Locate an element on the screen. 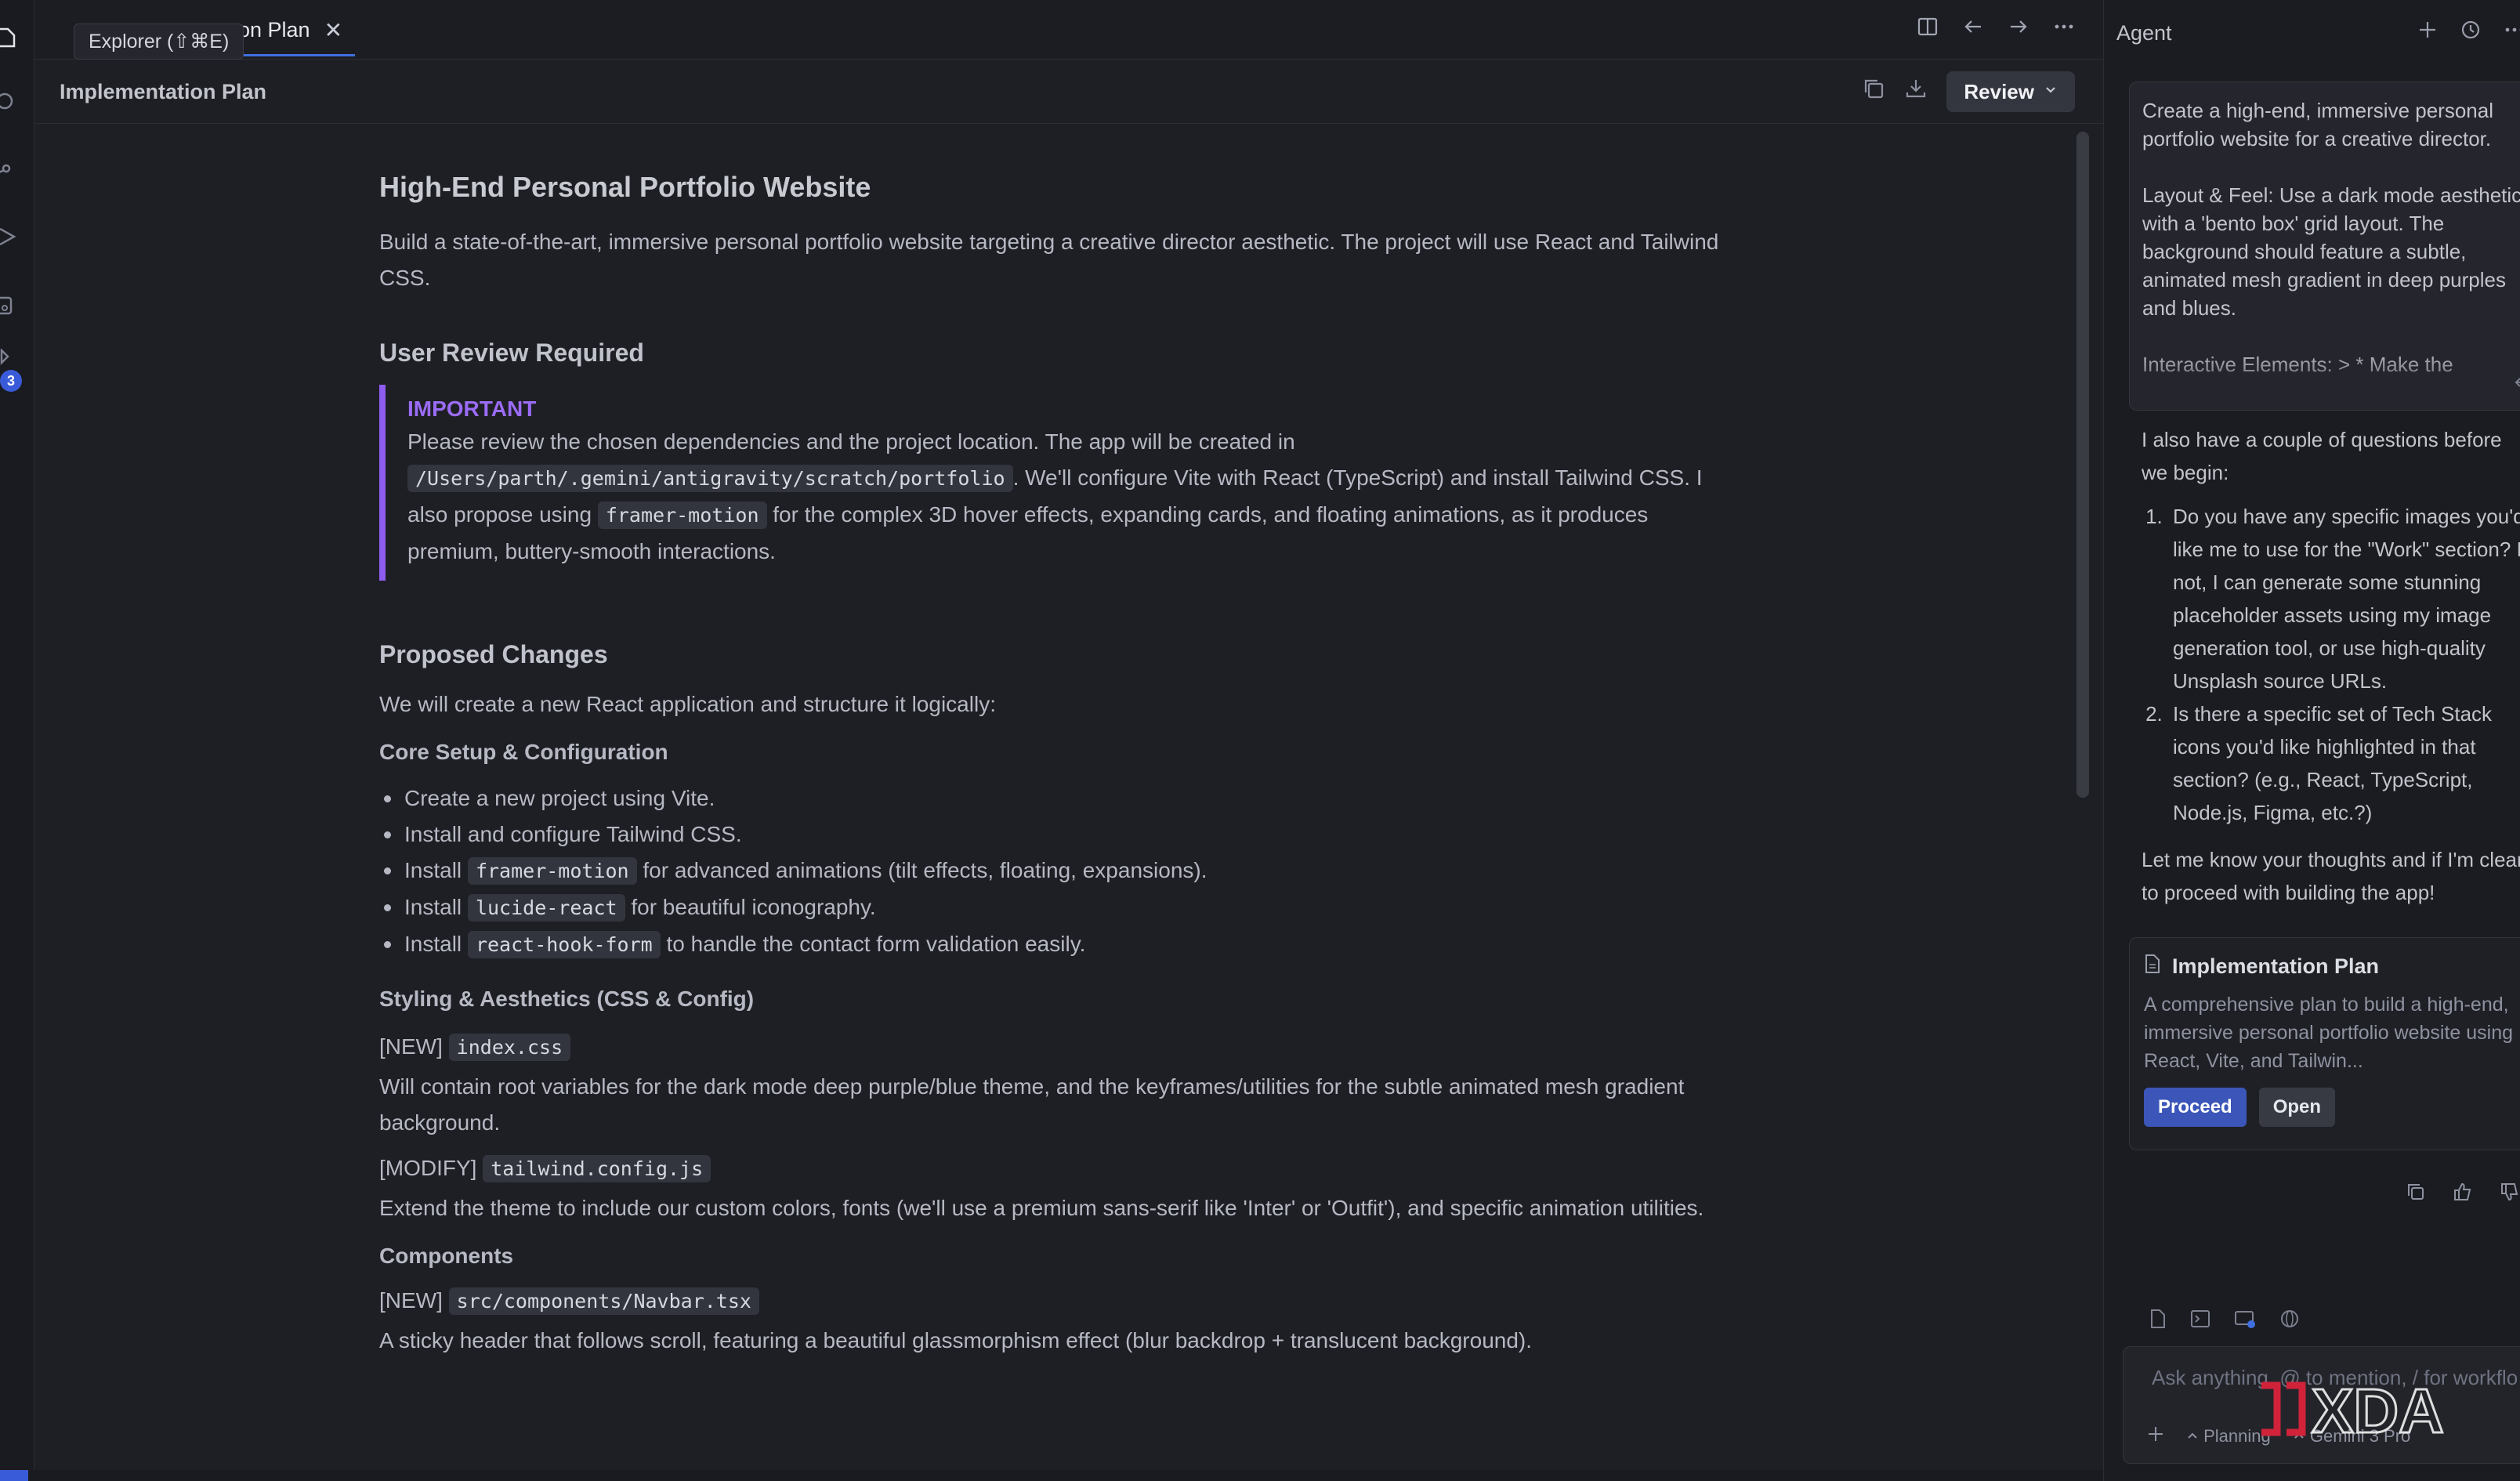  plan-title: High-End Personal Portfolio Website is located at coordinates (625, 187).